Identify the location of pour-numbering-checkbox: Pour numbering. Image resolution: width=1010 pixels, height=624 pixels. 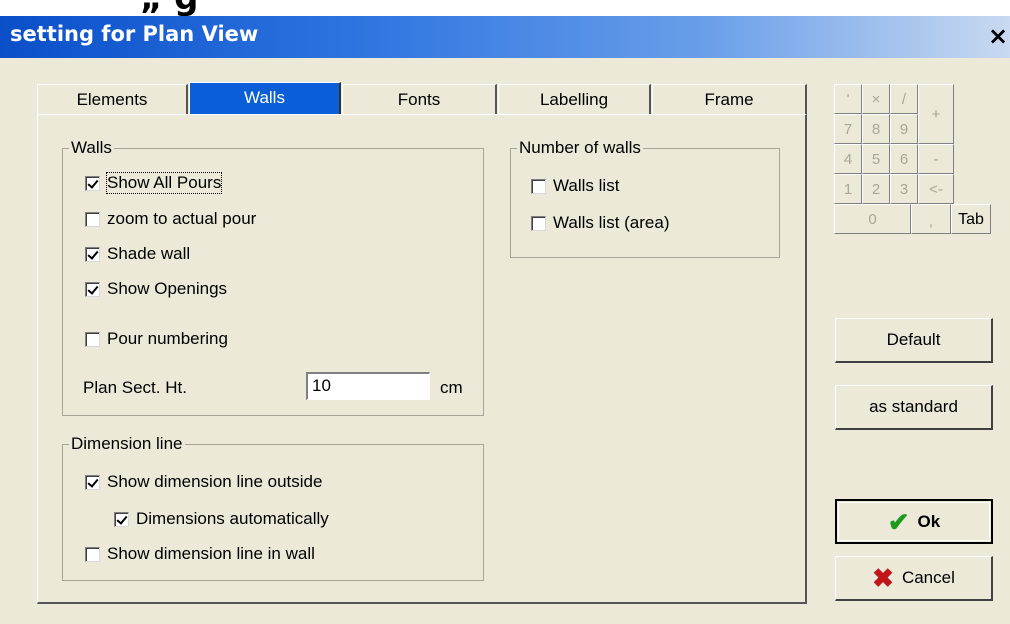
(156, 339).